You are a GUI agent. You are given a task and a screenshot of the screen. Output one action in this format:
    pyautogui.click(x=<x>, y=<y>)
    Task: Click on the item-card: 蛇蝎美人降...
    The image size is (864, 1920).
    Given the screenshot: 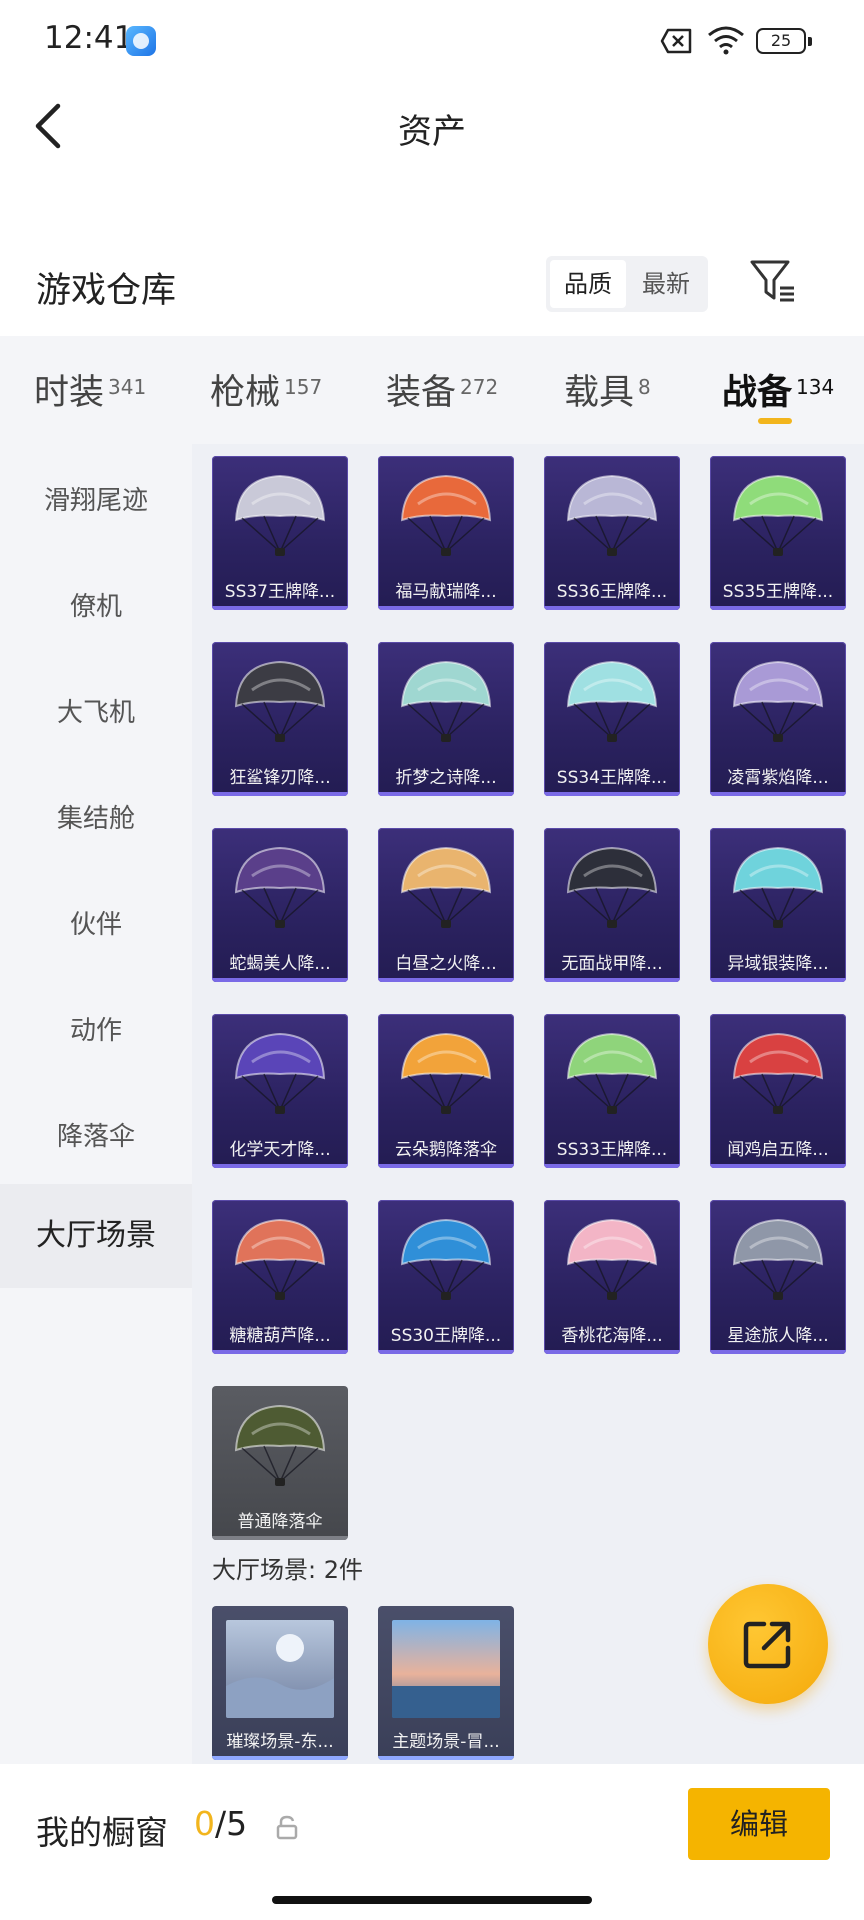 What is the action you would take?
    pyautogui.click(x=280, y=905)
    